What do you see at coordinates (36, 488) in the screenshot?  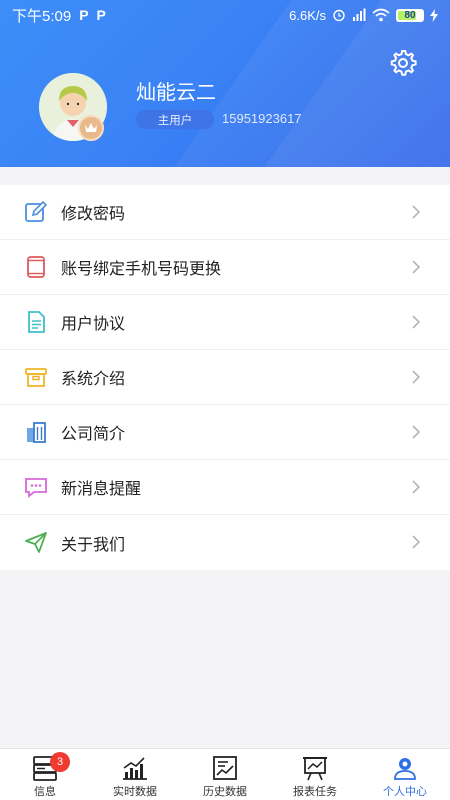 I see `message-icon` at bounding box center [36, 488].